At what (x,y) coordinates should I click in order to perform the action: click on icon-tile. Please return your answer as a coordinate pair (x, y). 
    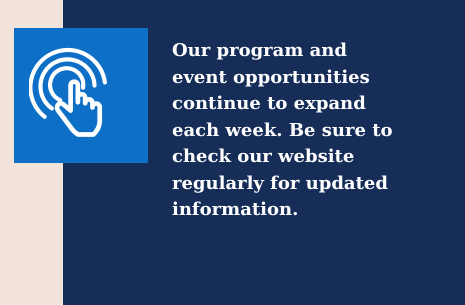
    Looking at the image, I should click on (81, 95).